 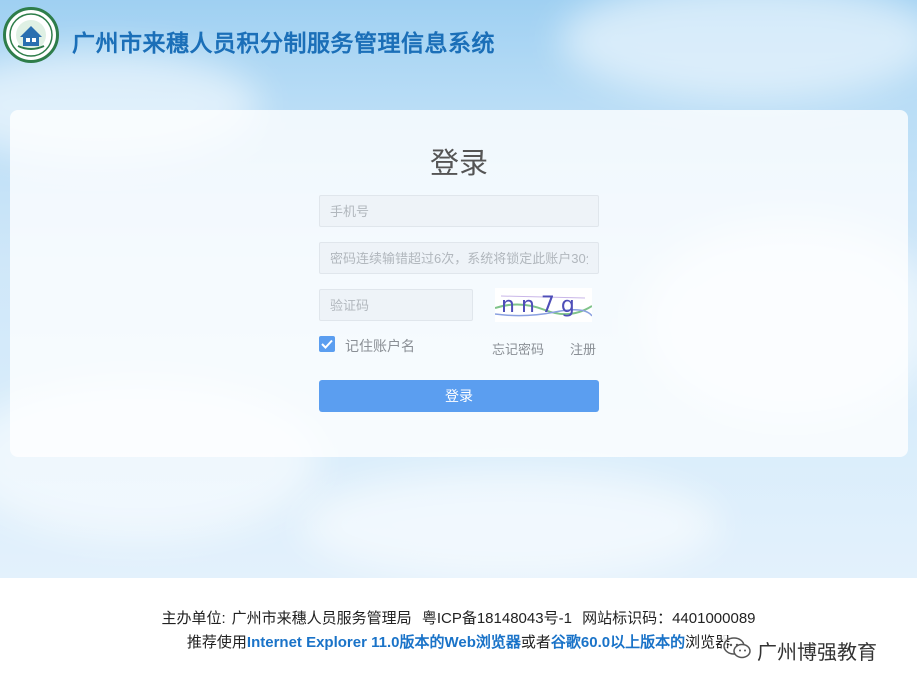 I want to click on captcha-input, so click(x=396, y=305).